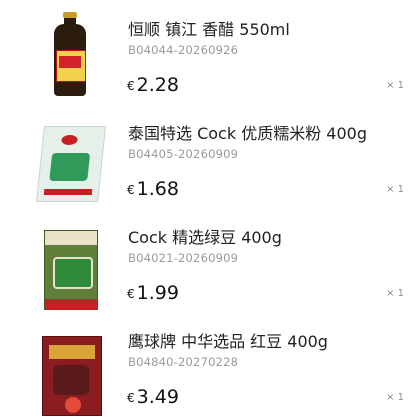 The height and width of the screenshot is (420, 420). What do you see at coordinates (228, 341) in the screenshot?
I see `product-name: 鹰球牌 中华选品 红豆 400g` at bounding box center [228, 341].